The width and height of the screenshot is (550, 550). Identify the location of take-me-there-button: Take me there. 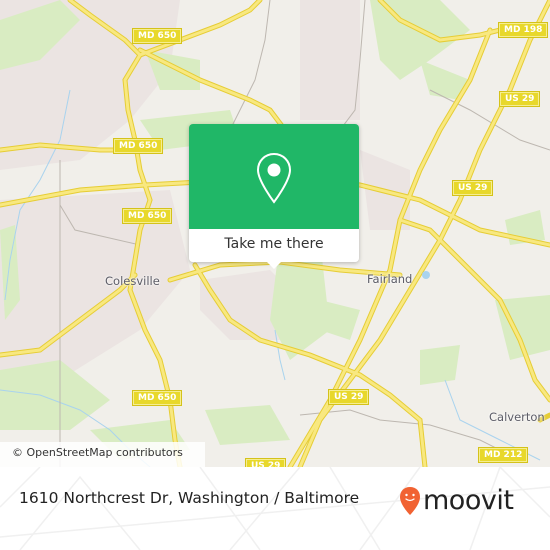
(274, 245).